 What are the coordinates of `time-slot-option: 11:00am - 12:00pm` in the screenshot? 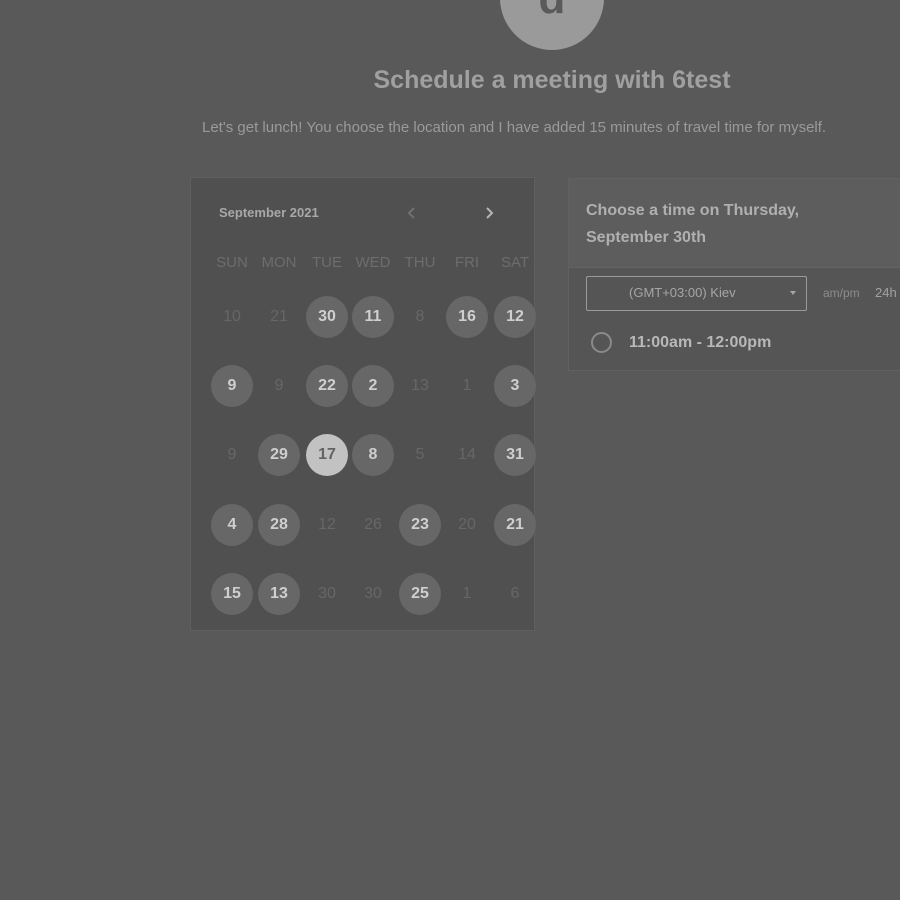 It's located at (739, 345).